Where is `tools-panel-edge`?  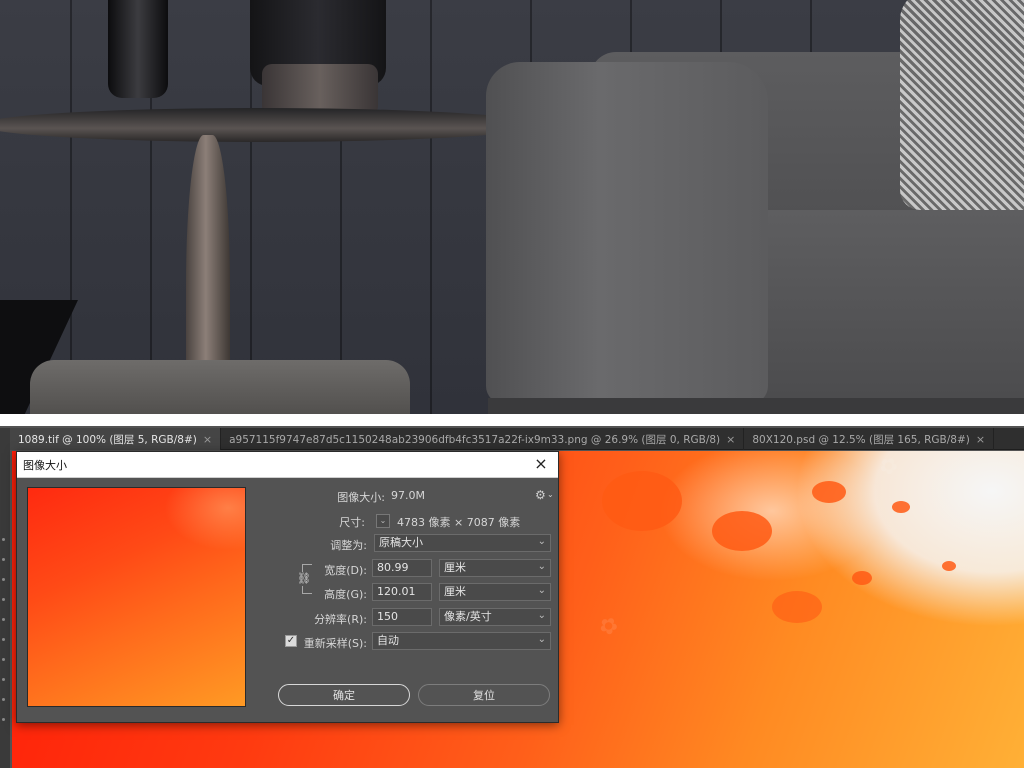
tools-panel-edge is located at coordinates (5, 598).